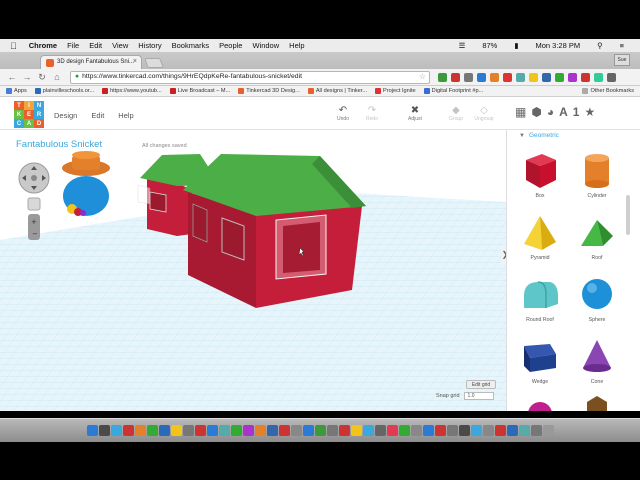 The image size is (640, 480). Describe the element at coordinates (343, 113) in the screenshot. I see `undo-button: ↶ Undo` at that location.